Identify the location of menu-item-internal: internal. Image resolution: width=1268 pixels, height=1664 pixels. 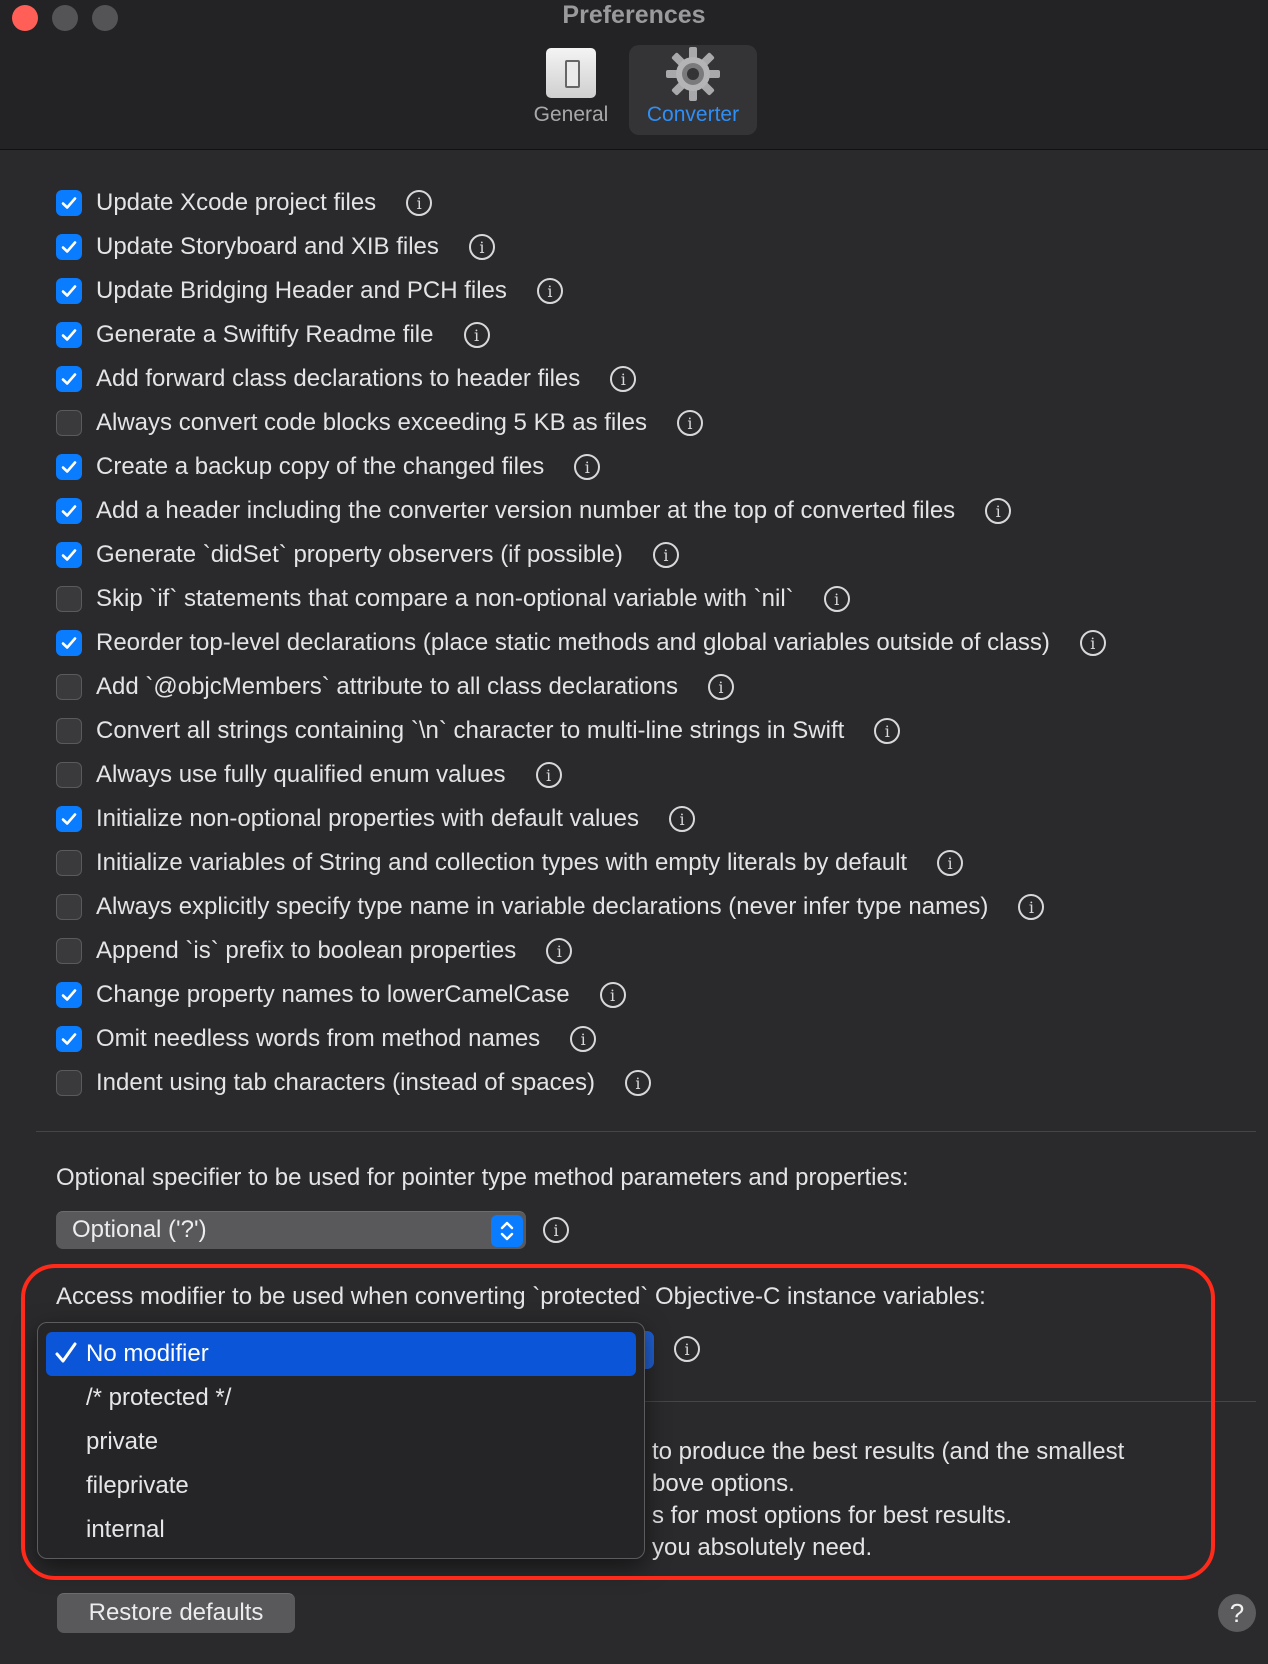
(341, 1530).